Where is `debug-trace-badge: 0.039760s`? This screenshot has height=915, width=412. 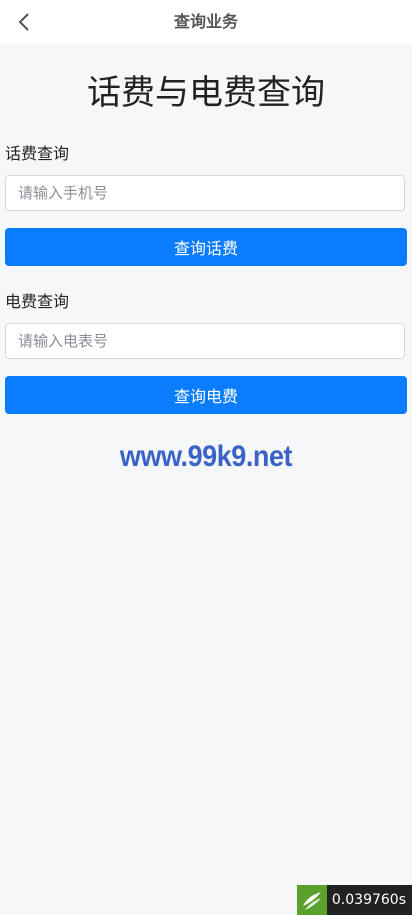 debug-trace-badge: 0.039760s is located at coordinates (354, 900).